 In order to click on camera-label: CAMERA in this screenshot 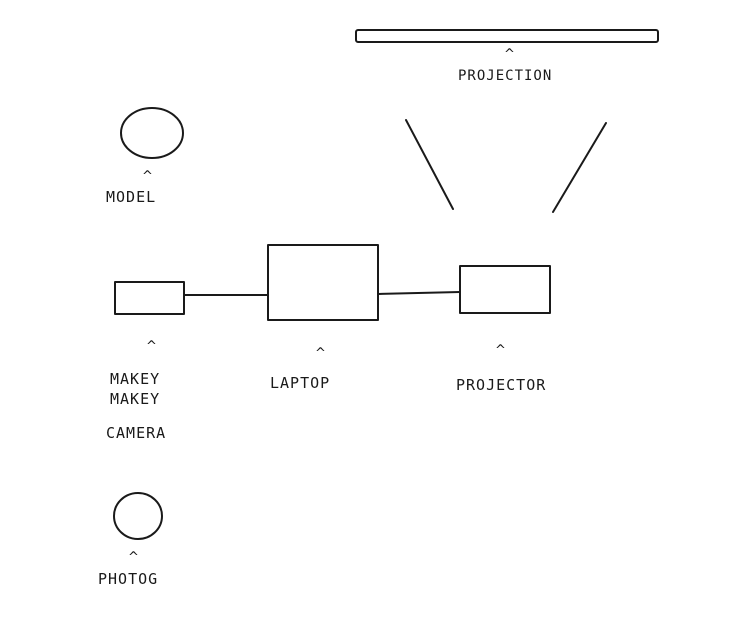, I will do `click(136, 433)`.